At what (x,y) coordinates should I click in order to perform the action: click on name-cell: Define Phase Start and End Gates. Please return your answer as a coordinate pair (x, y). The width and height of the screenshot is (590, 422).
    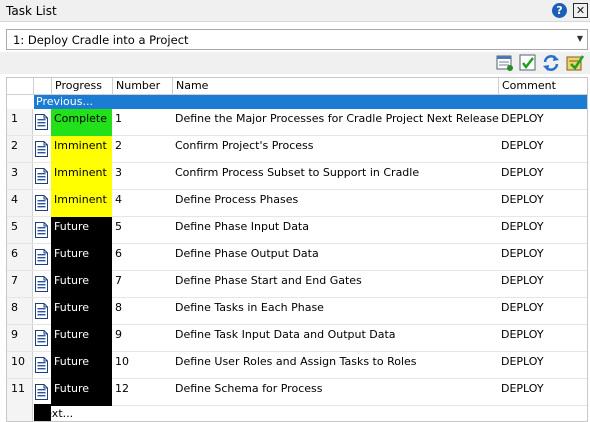
    Looking at the image, I should click on (268, 280).